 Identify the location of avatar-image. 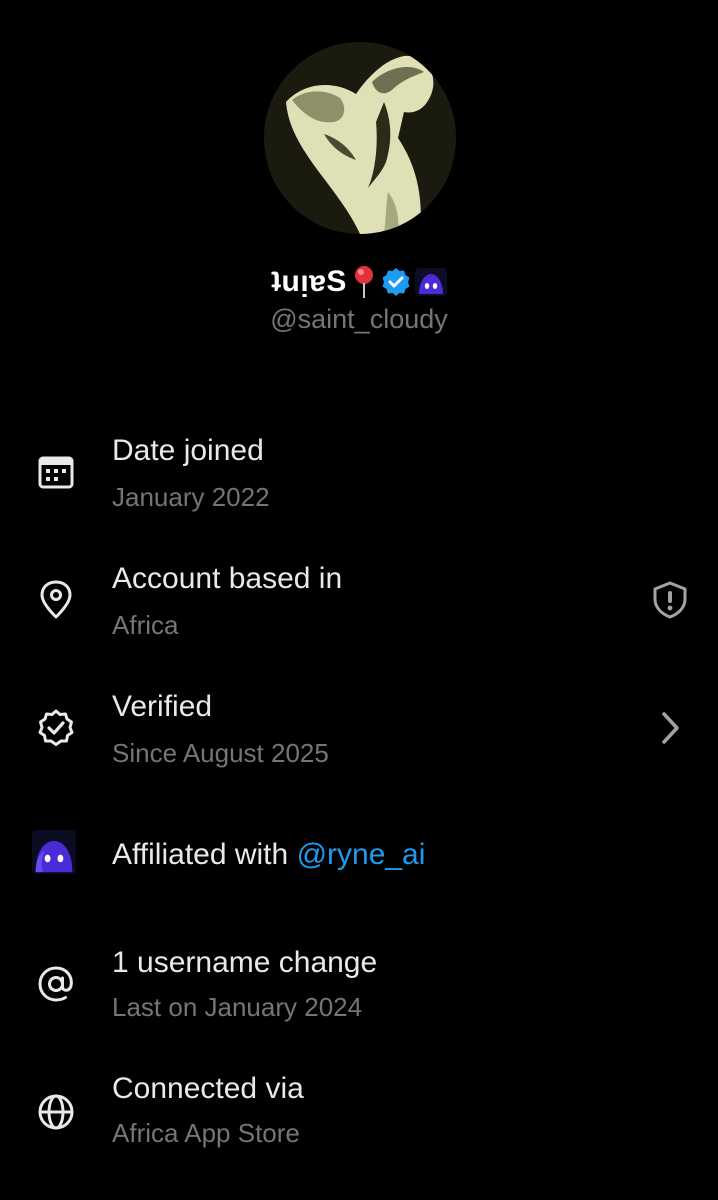
(360, 138).